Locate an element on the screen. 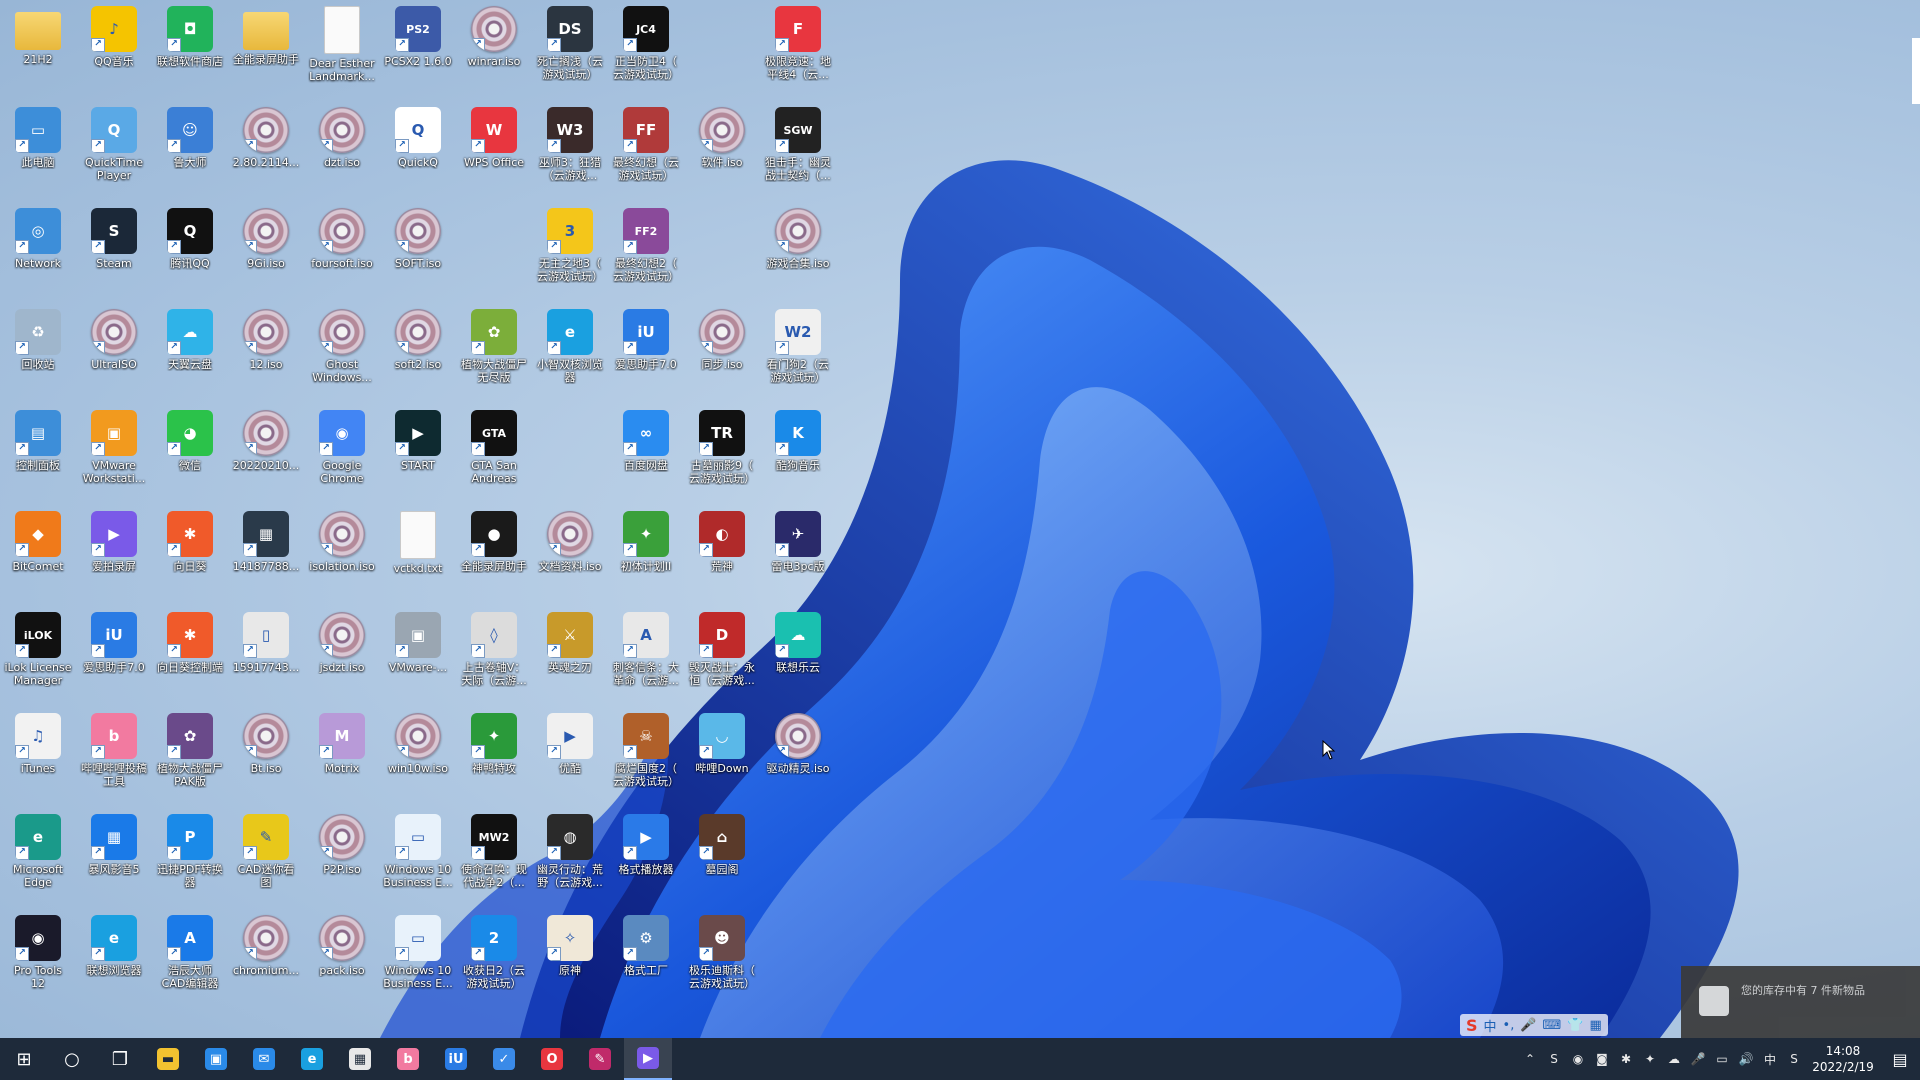  desktop-icon: ↗ 同步.iso is located at coordinates (722, 355).